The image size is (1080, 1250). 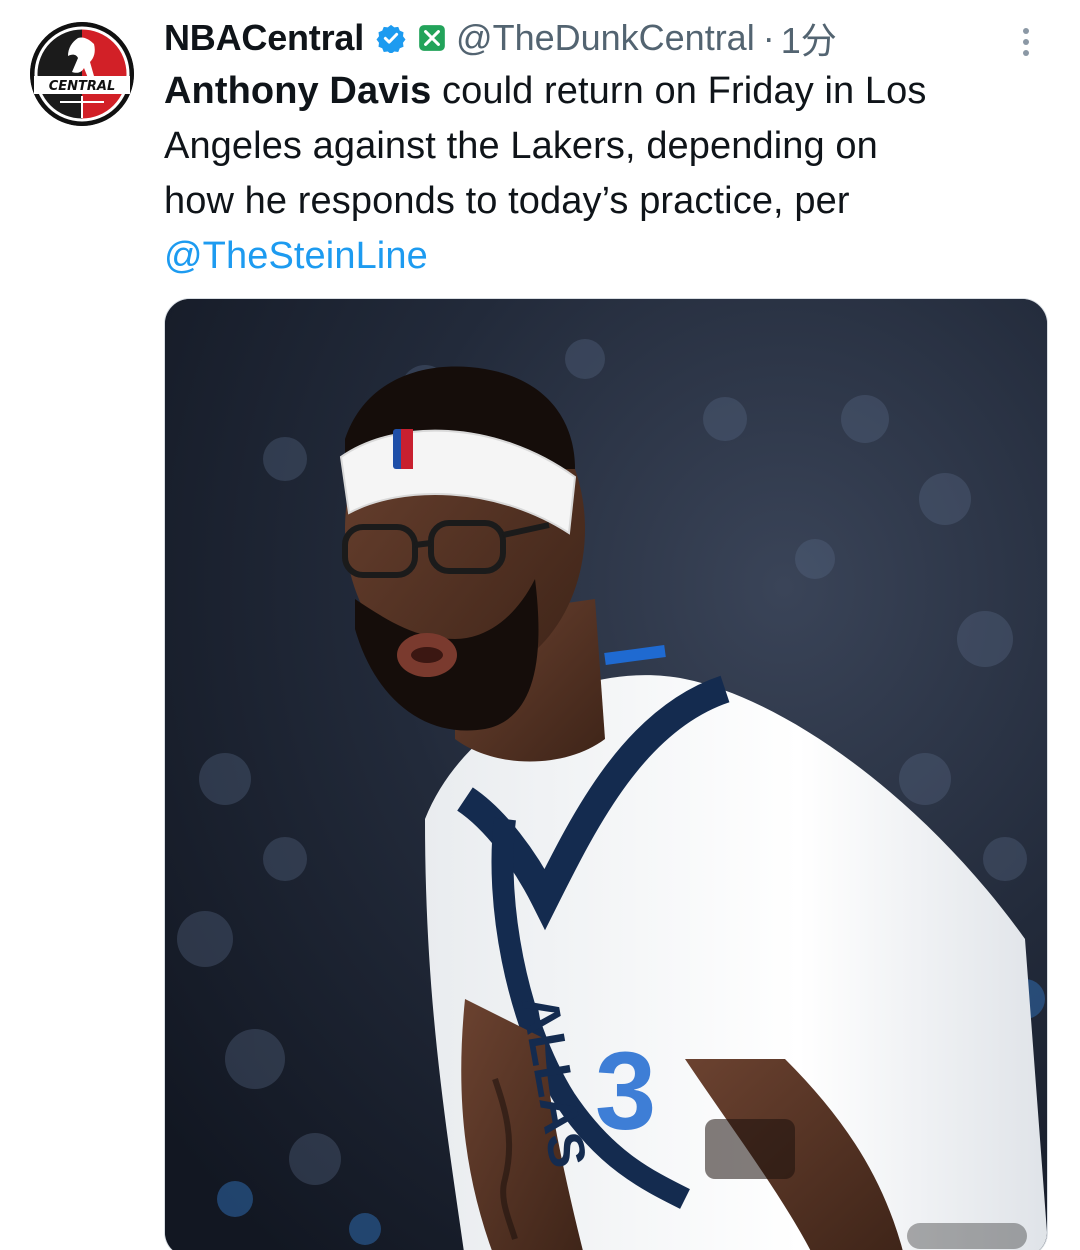 I want to click on tweet-line-1-rest: could return on Friday in Los, so click(x=679, y=91).